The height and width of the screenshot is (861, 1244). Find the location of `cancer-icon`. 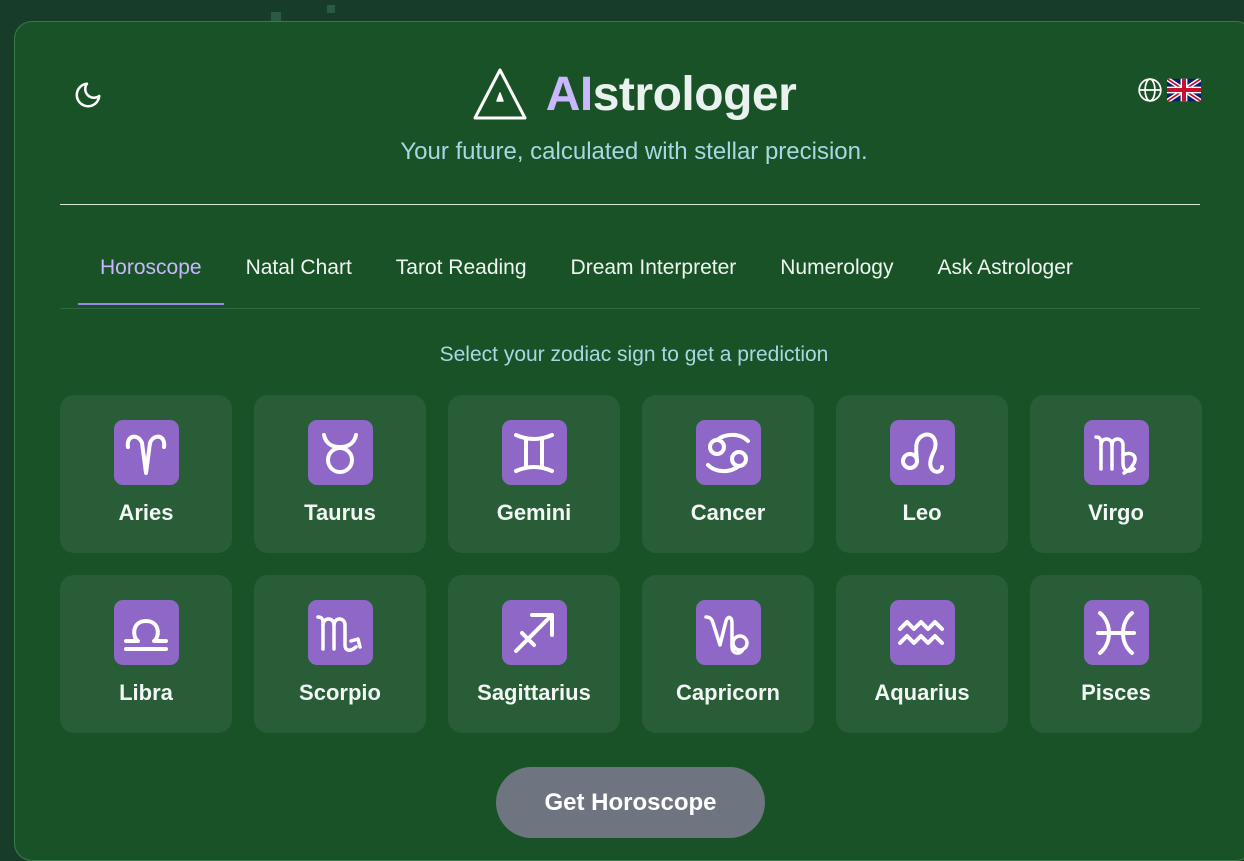

cancer-icon is located at coordinates (728, 452).